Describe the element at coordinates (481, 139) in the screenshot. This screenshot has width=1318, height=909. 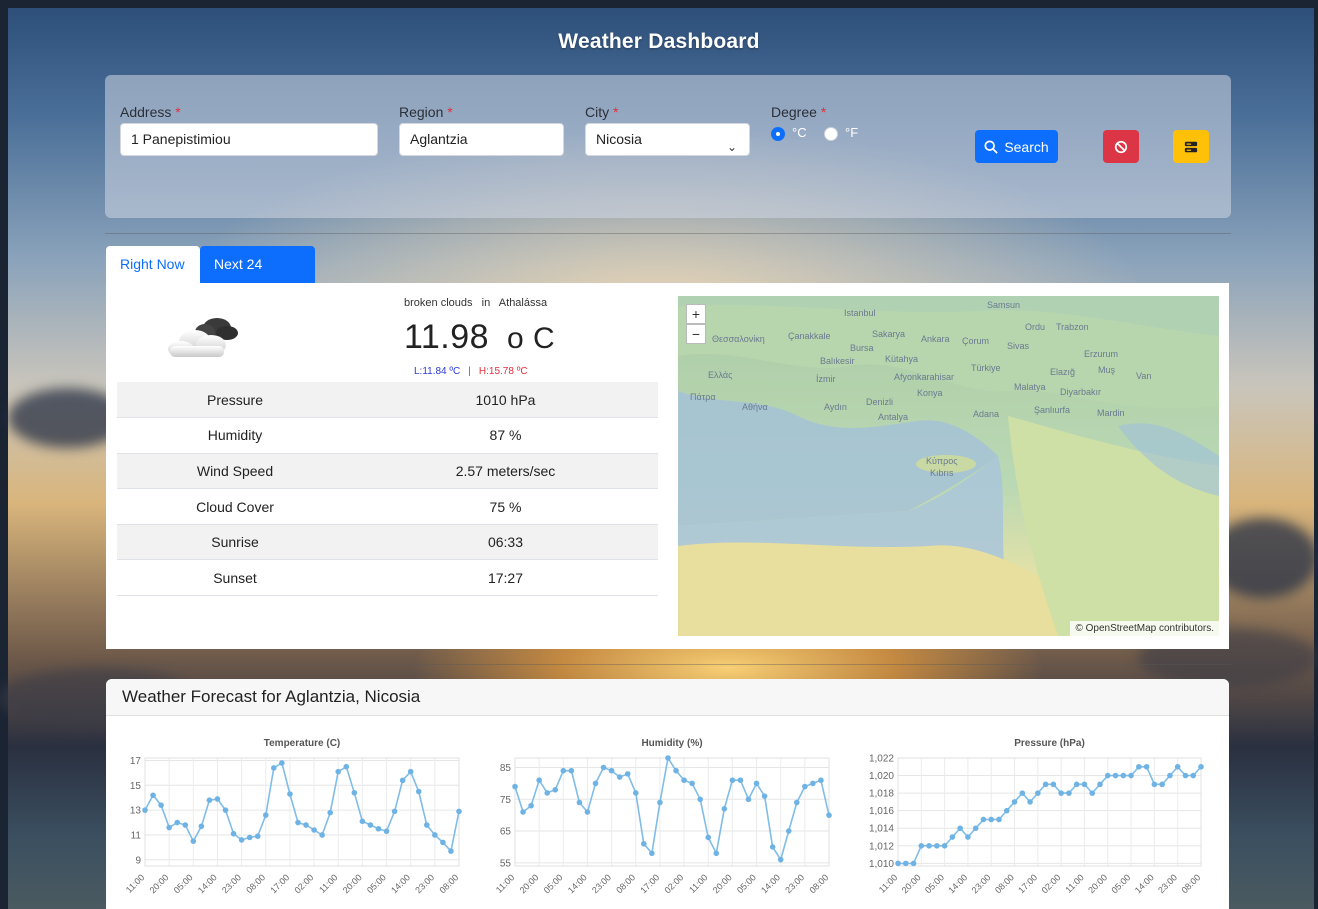
I see `region-field: Aglantzia` at that location.